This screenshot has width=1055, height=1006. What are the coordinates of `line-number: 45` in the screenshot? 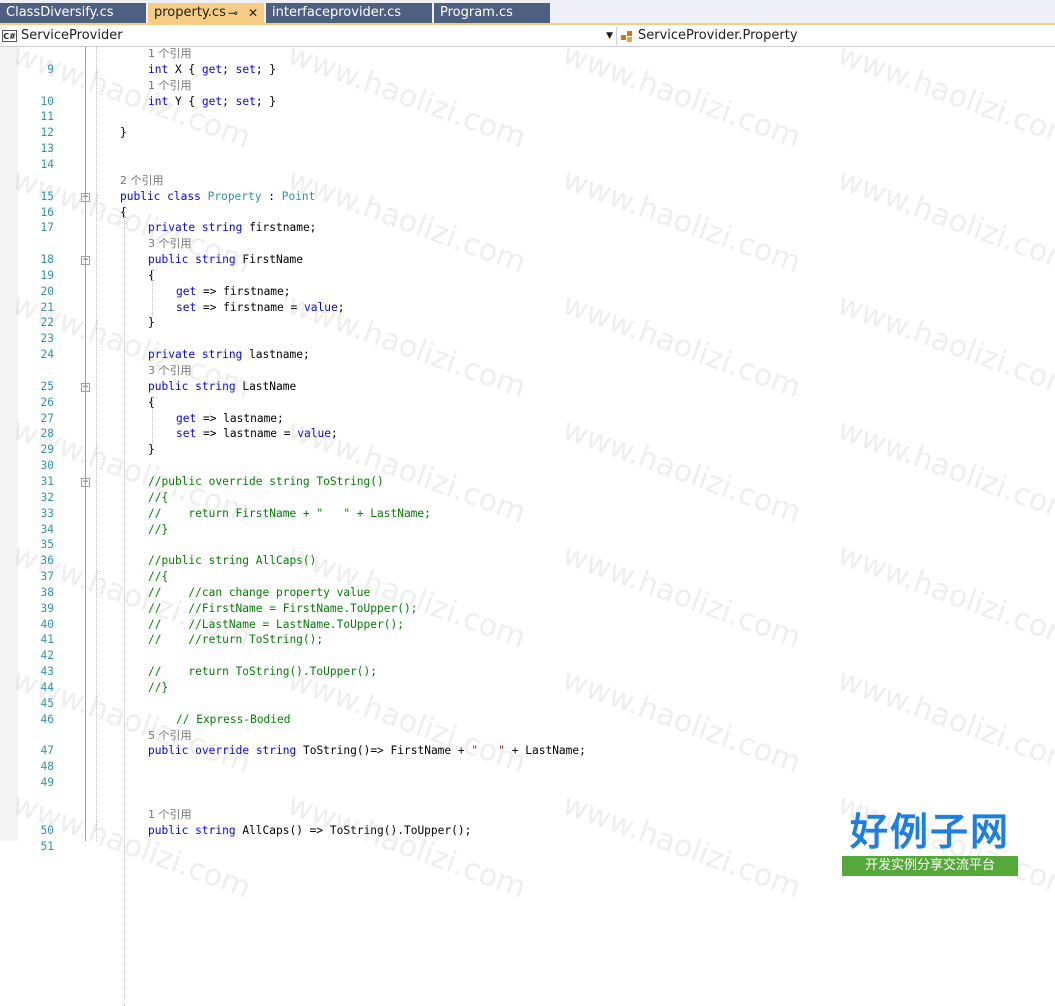 It's located at (47, 703).